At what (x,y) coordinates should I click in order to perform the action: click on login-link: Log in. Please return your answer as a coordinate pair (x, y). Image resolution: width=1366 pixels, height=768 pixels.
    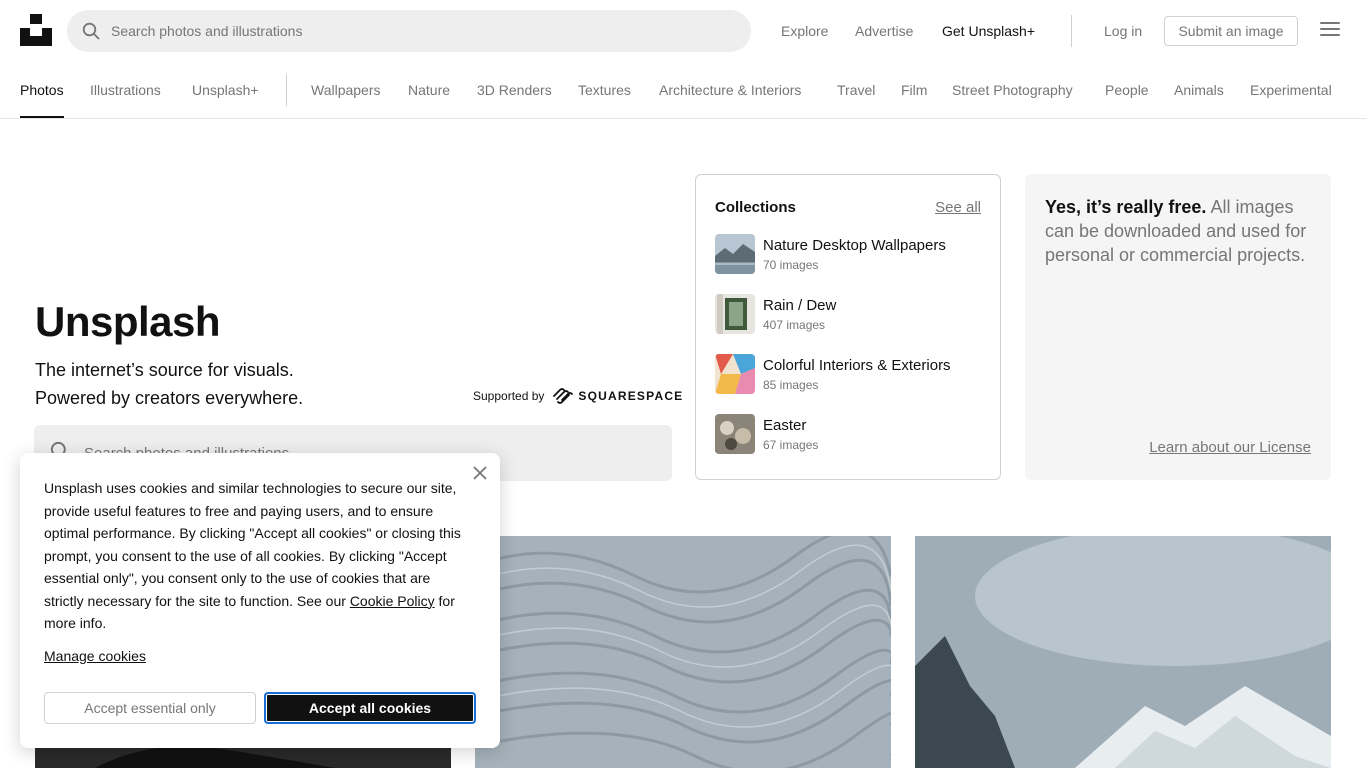
    Looking at the image, I should click on (1123, 31).